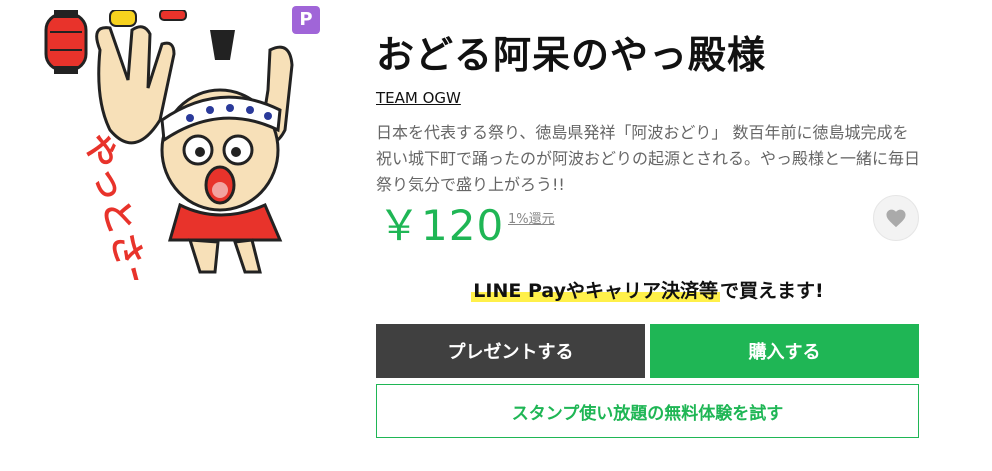 This screenshot has height=471, width=992. Describe the element at coordinates (66, 42) in the screenshot. I see `lantern-icon` at that location.